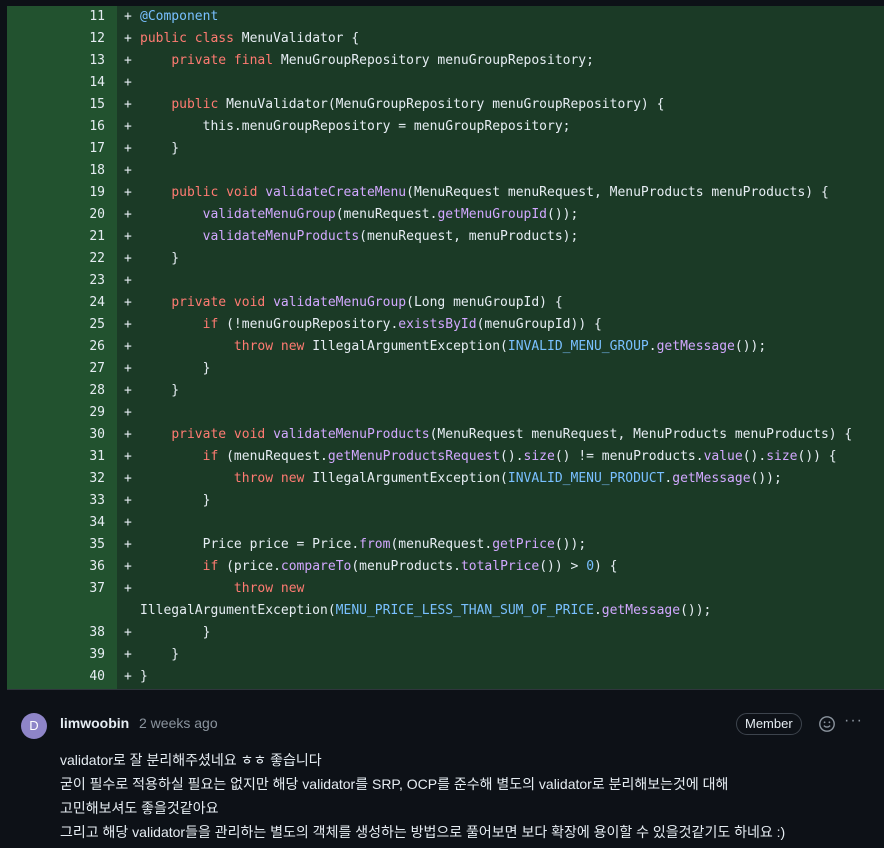 The width and height of the screenshot is (884, 848). I want to click on code-token: ()., so click(512, 456).